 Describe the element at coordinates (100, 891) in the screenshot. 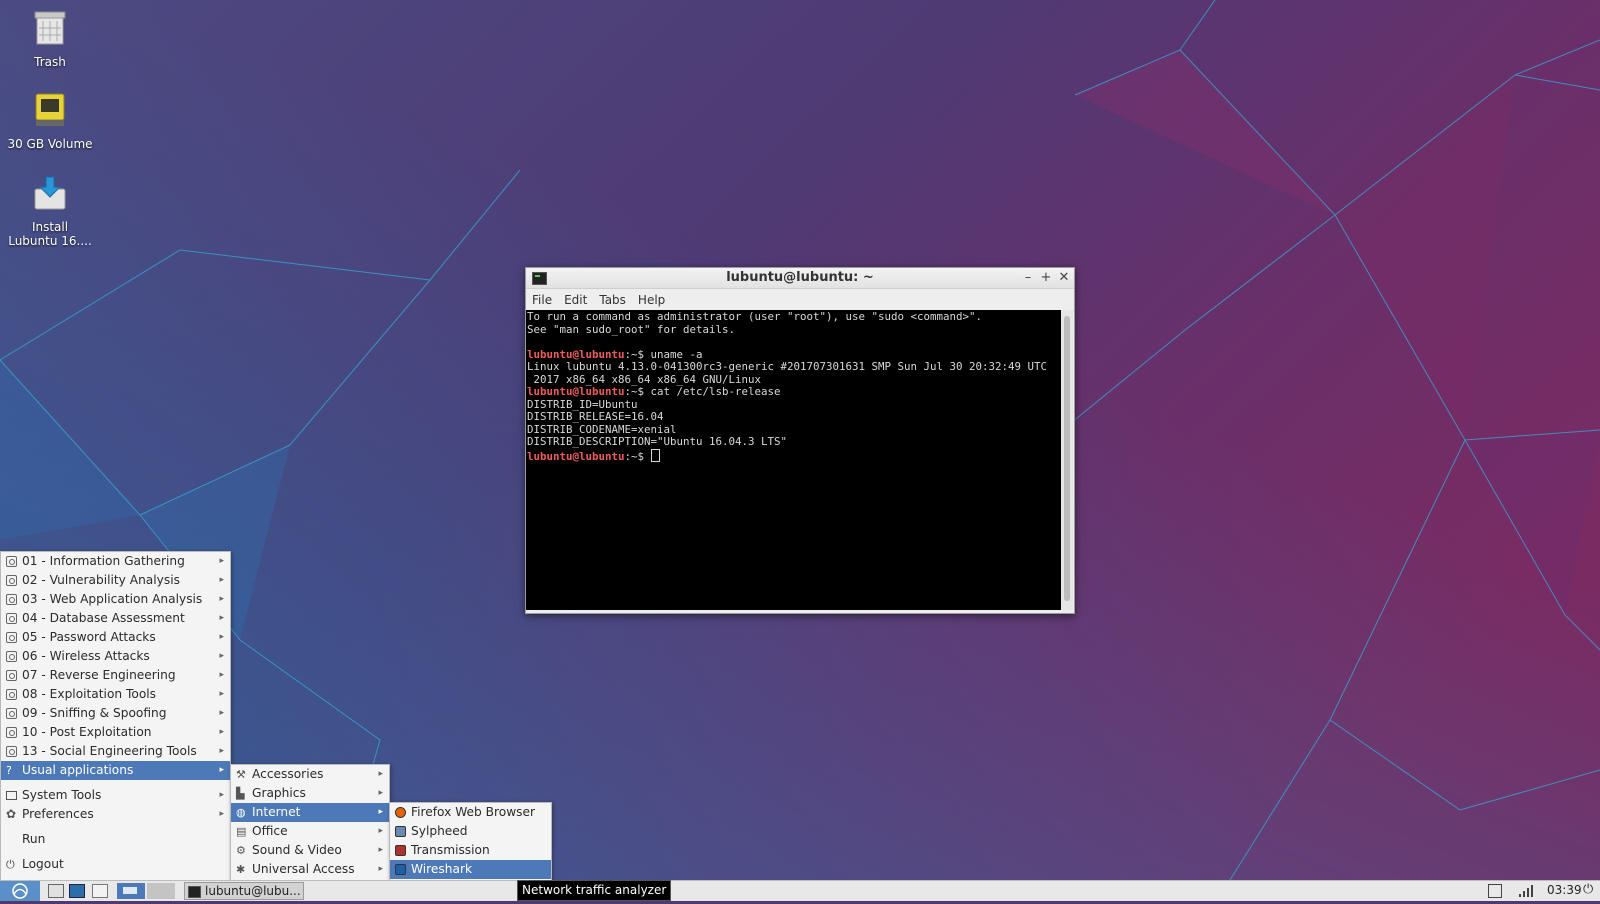

I see `show-desktop-icon` at that location.